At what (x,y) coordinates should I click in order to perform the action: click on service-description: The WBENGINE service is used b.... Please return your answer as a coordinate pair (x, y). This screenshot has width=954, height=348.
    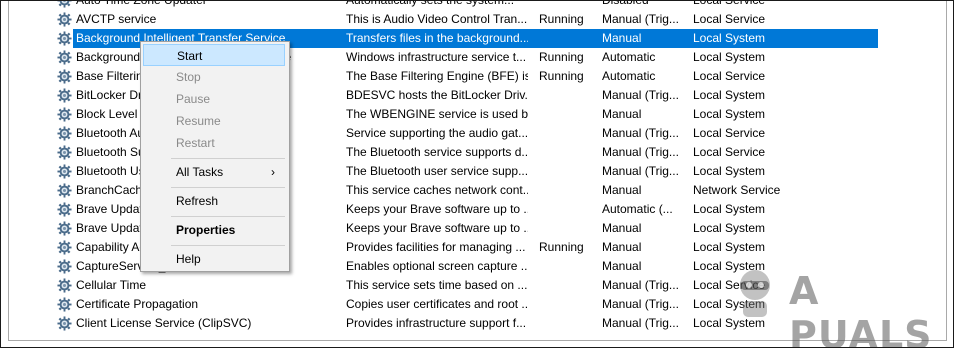
    Looking at the image, I should click on (437, 114).